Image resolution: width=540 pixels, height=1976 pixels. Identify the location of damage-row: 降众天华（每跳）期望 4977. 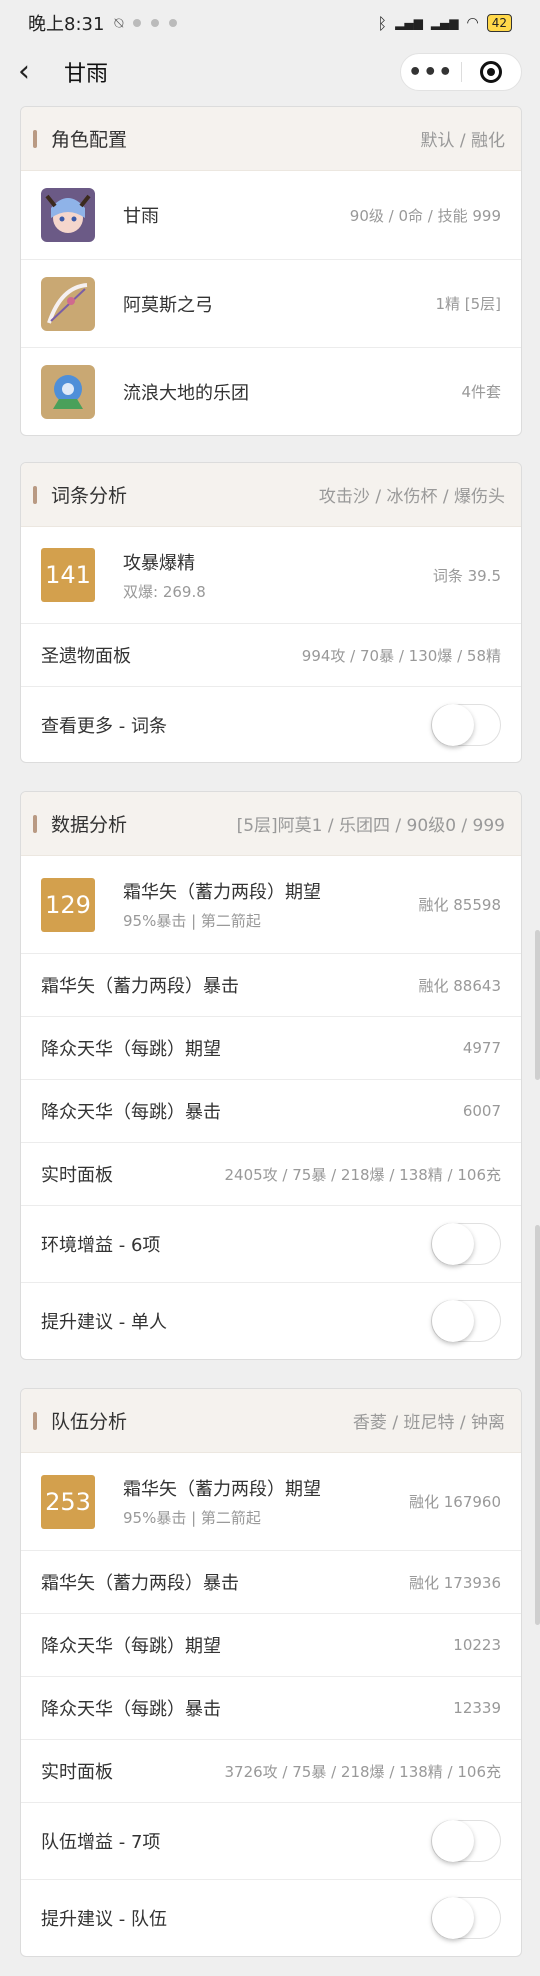
(271, 1047).